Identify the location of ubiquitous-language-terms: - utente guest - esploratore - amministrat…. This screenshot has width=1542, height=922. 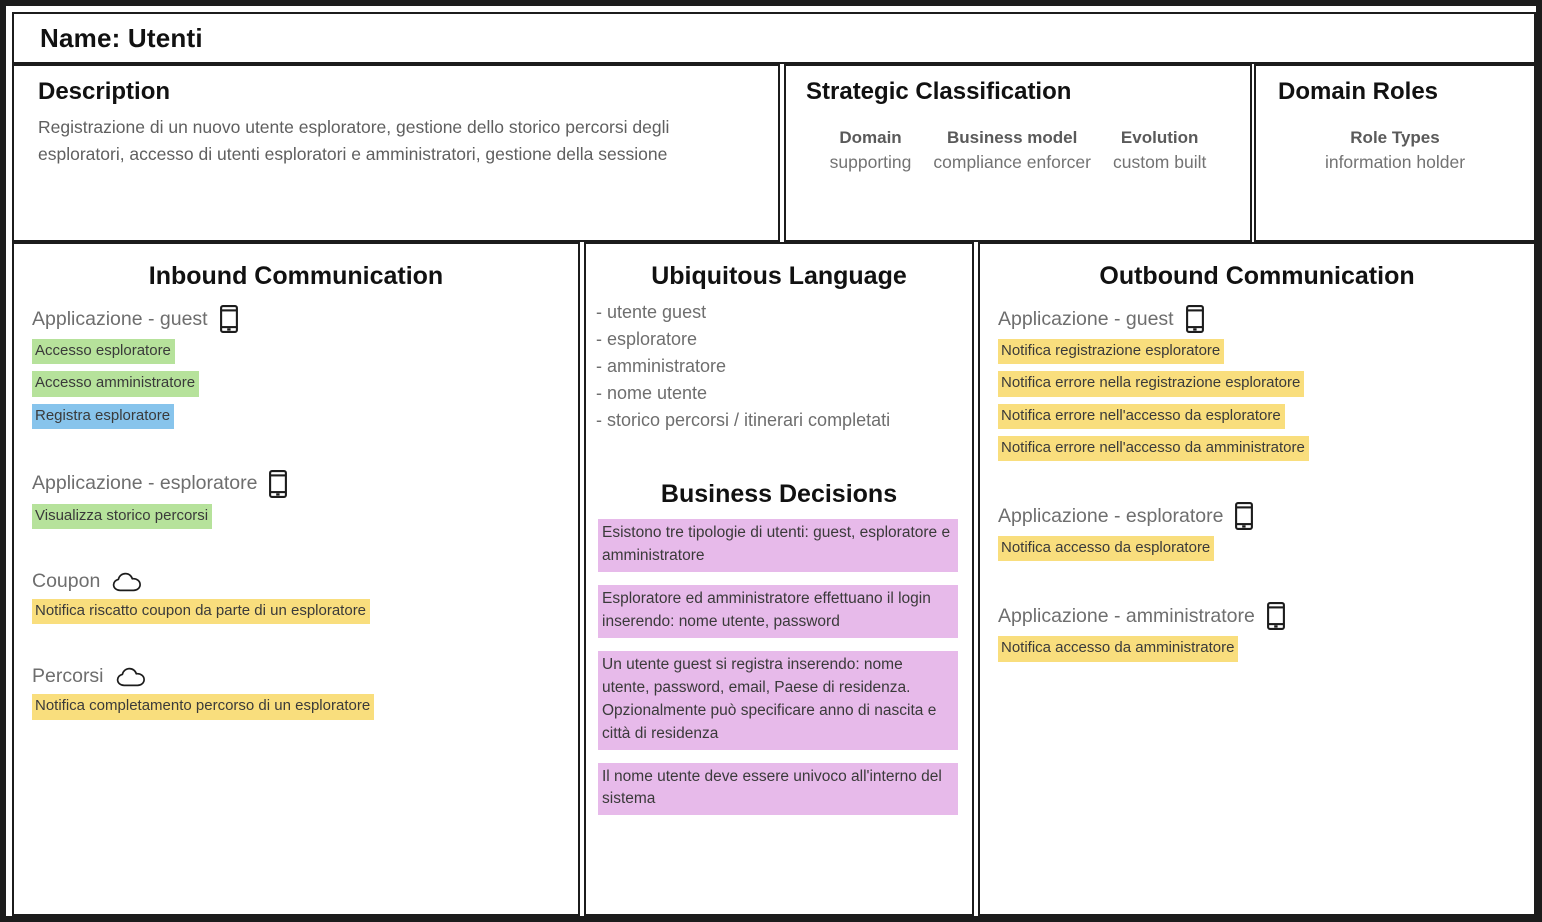
(779, 362).